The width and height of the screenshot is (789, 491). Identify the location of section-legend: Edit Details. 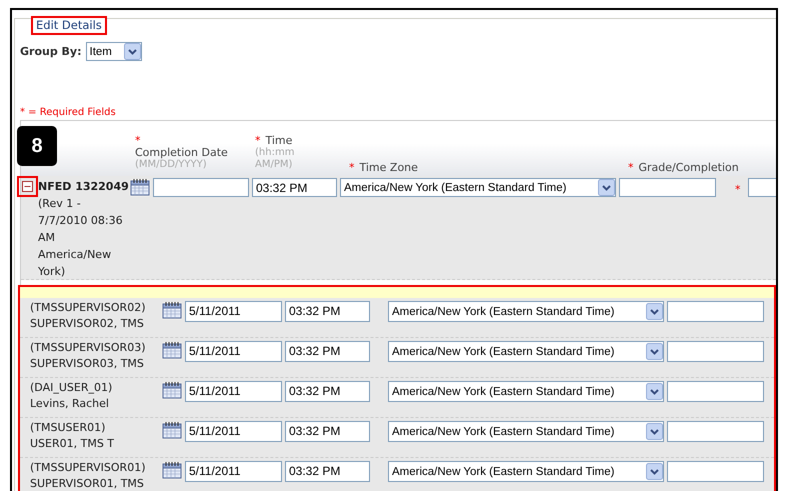
(69, 25).